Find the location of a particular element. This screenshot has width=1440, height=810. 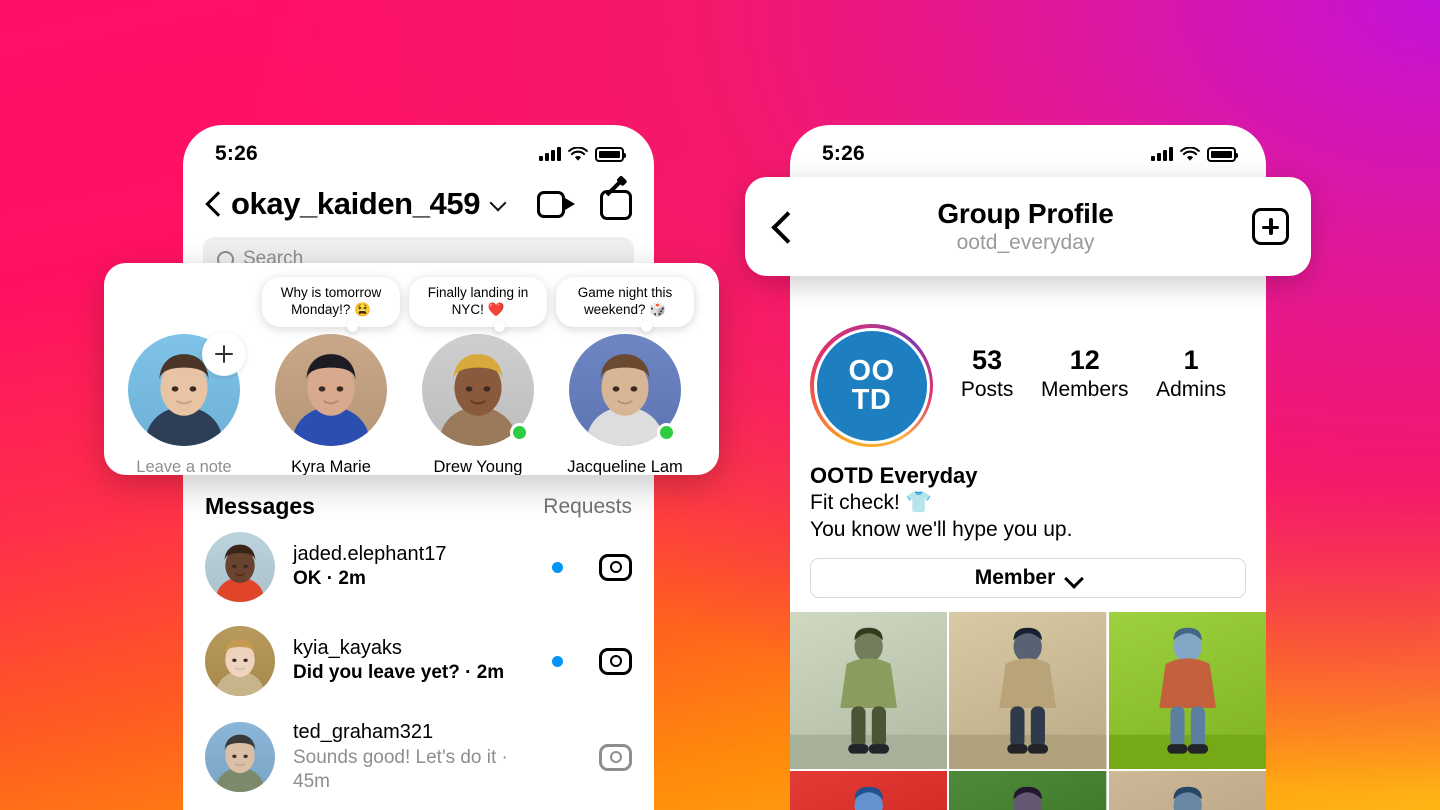

message-row: kyia_kayaks Did you leave yet? · 2m is located at coordinates (418, 661).